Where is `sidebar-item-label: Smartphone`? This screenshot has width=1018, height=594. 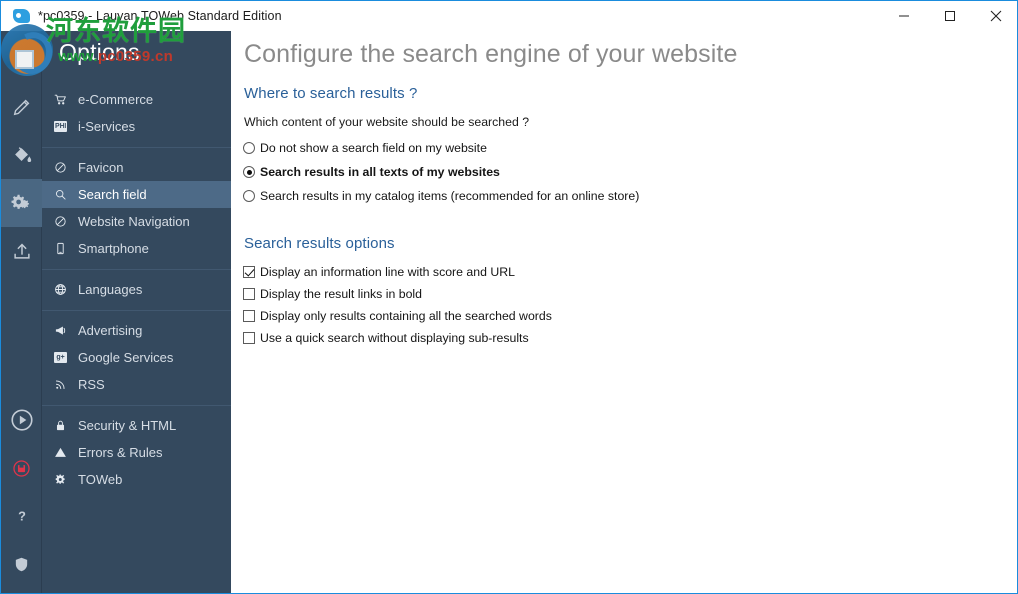 sidebar-item-label: Smartphone is located at coordinates (113, 248).